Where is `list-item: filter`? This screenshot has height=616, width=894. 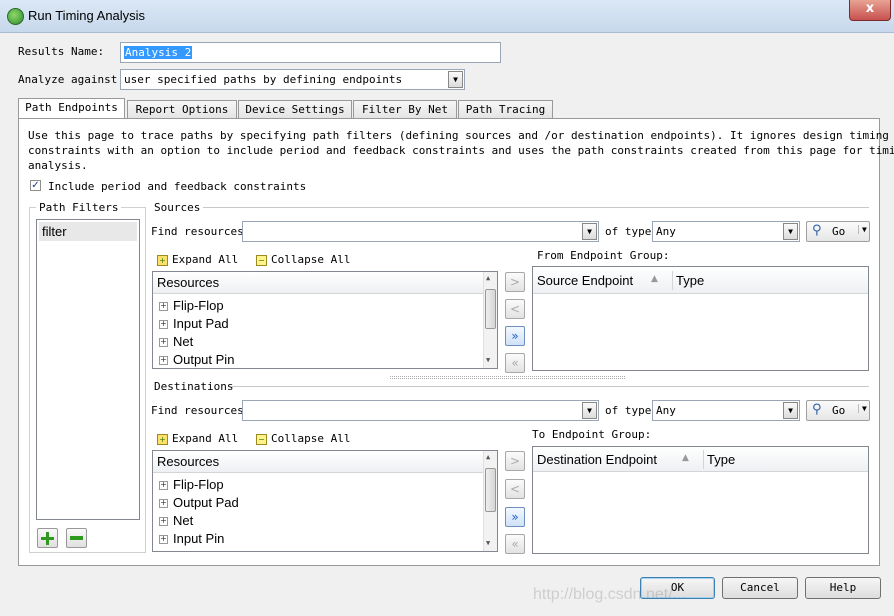 list-item: filter is located at coordinates (88, 231).